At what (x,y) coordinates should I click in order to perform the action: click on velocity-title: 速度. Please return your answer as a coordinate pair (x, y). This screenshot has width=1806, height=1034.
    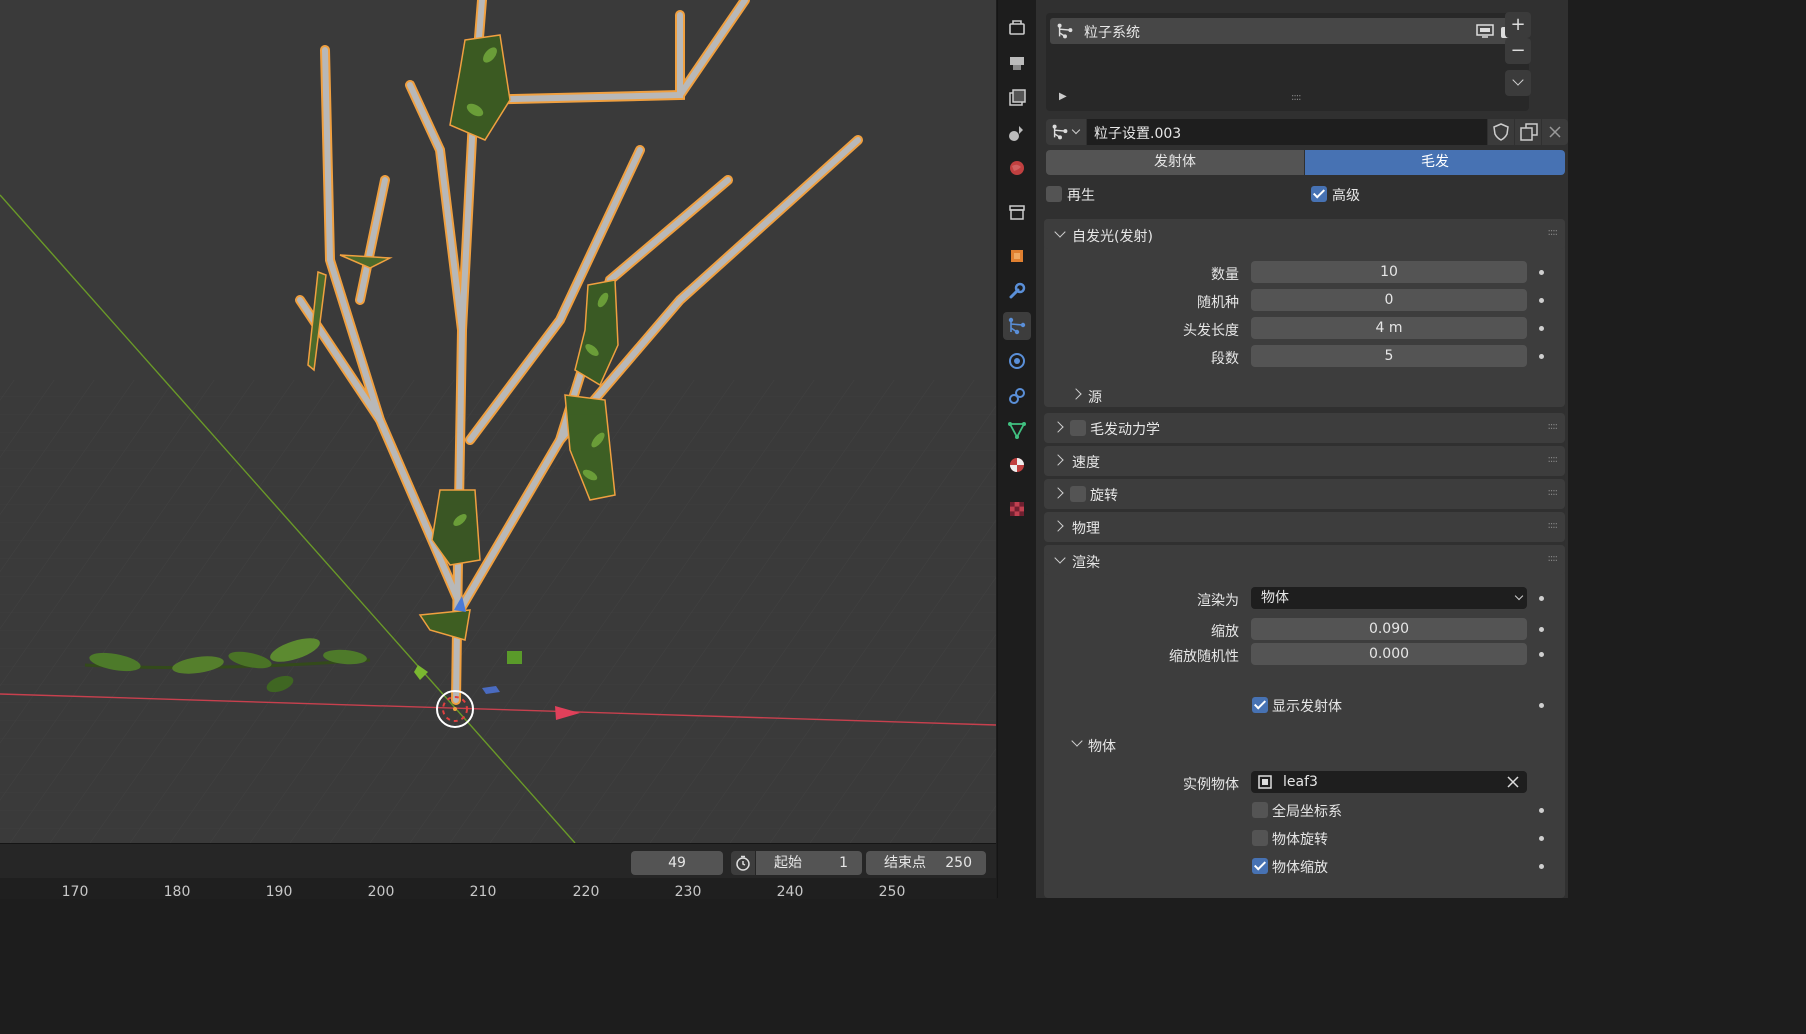
    Looking at the image, I should click on (1086, 463).